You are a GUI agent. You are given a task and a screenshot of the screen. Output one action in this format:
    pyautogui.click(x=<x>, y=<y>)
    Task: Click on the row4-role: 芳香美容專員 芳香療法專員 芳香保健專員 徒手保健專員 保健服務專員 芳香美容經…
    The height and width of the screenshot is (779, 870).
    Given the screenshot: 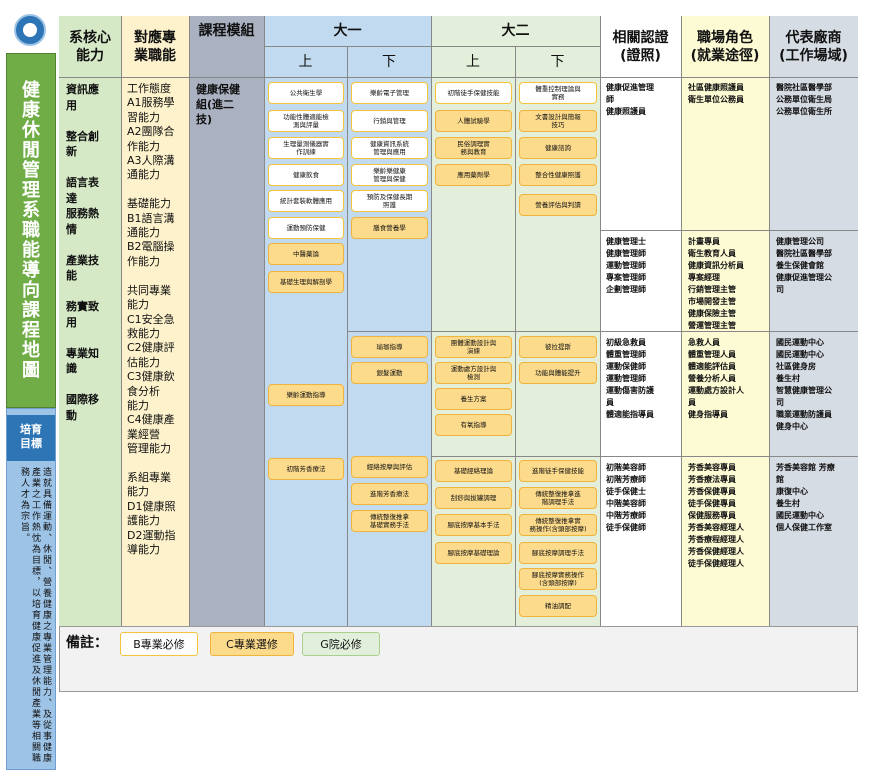 What is the action you would take?
    pyautogui.click(x=716, y=515)
    